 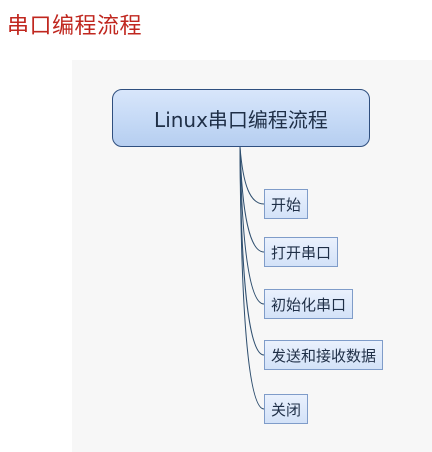 What do you see at coordinates (286, 204) in the screenshot?
I see `child-node-start: 开始` at bounding box center [286, 204].